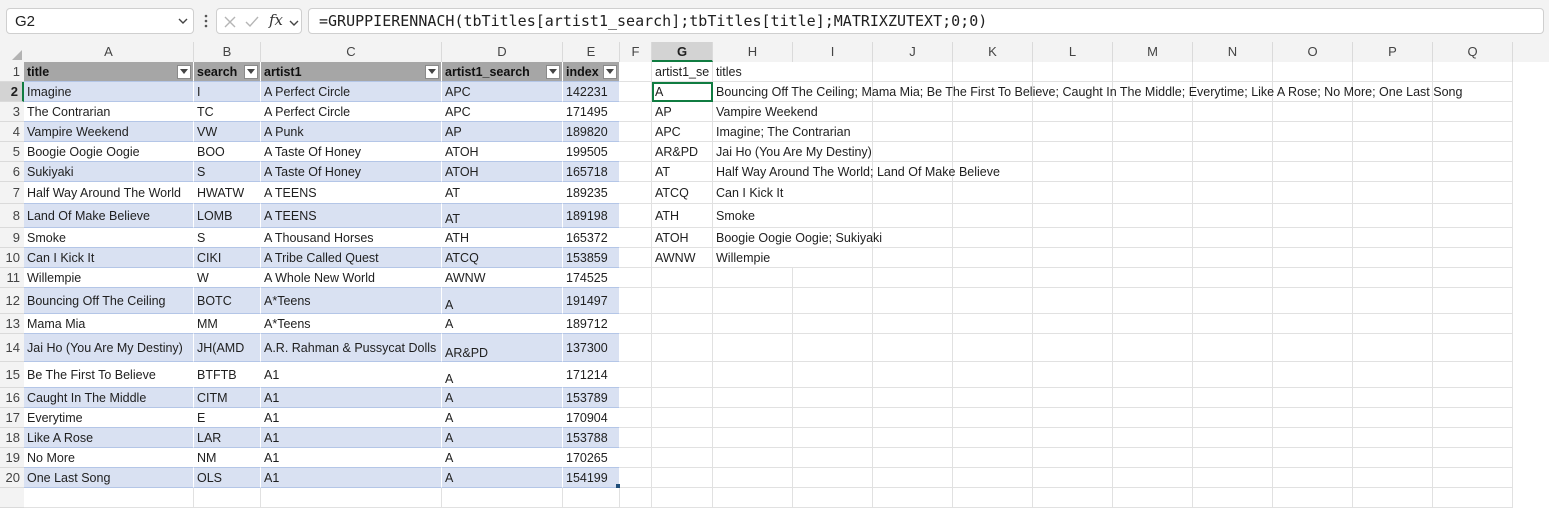  I want to click on filter-dropdown-icon, so click(184, 72).